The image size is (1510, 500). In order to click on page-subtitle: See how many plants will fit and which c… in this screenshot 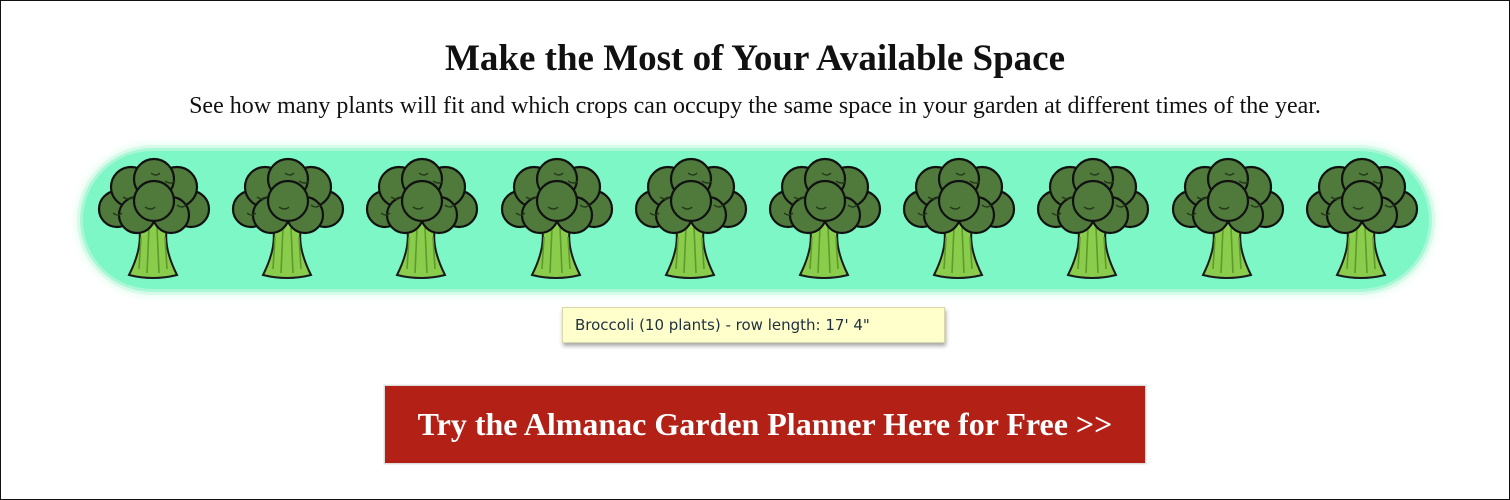, I will do `click(755, 106)`.